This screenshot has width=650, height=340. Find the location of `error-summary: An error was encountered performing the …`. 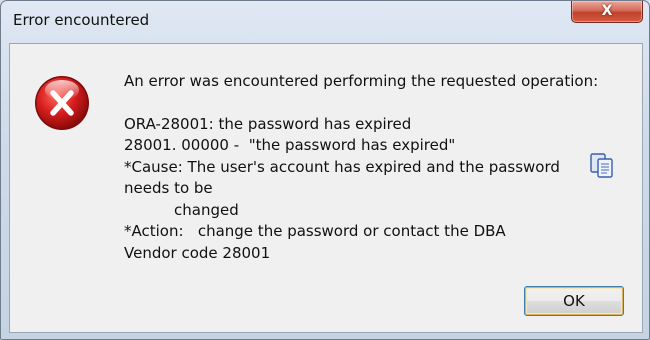

error-summary: An error was encountered performing the … is located at coordinates (361, 81).